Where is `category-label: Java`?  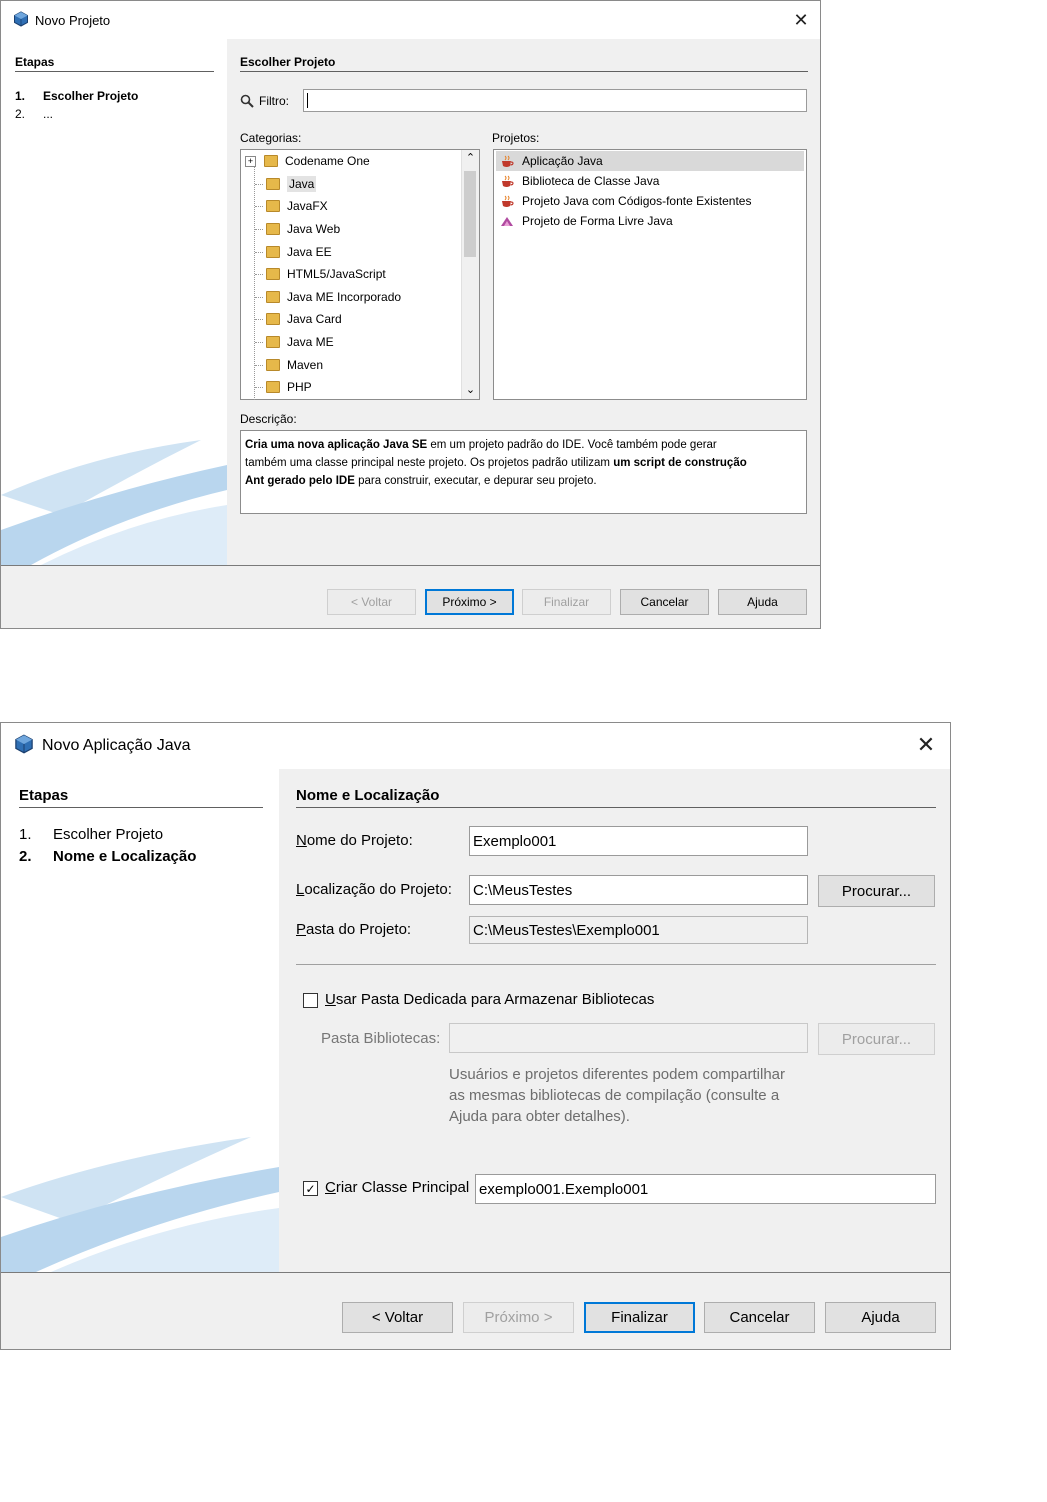
category-label: Java is located at coordinates (302, 184).